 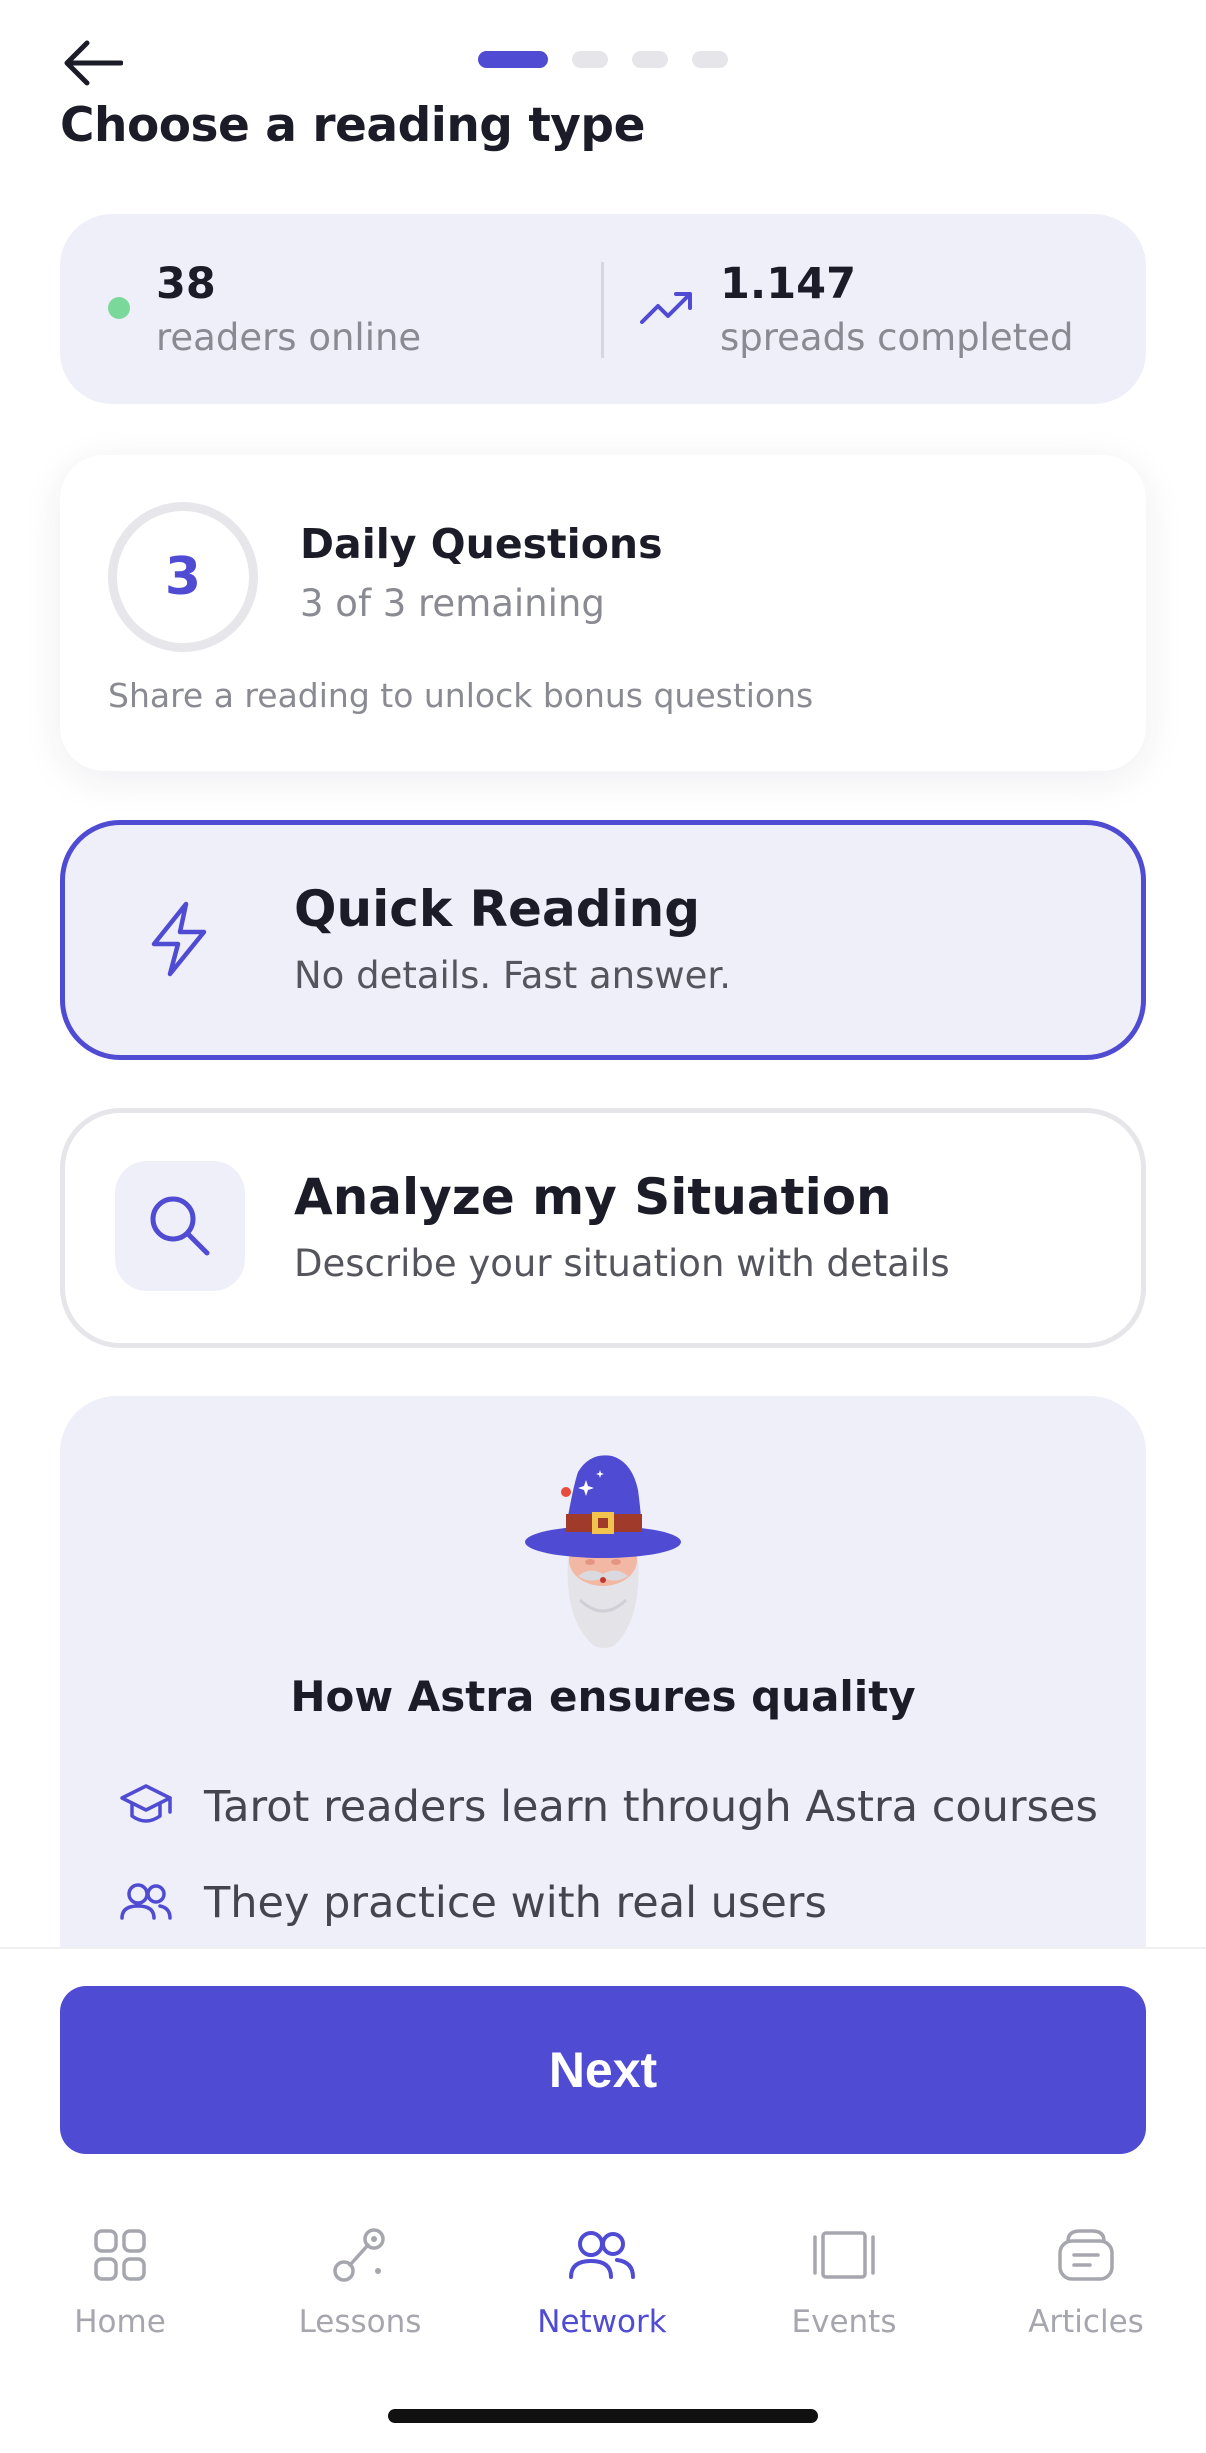 I want to click on users-icon, so click(x=146, y=1901).